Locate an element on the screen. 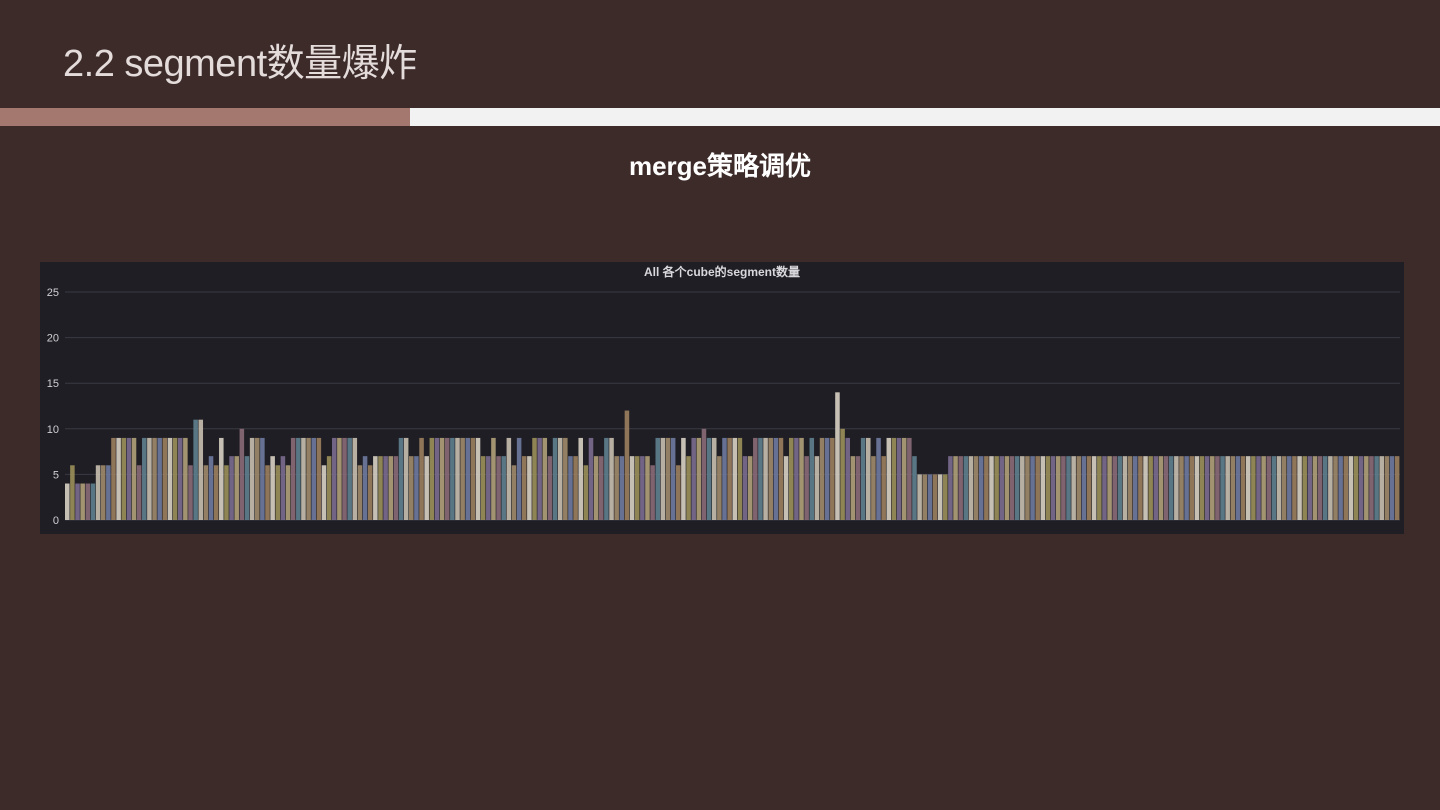 The width and height of the screenshot is (1440, 810). slide-title: 2.2 segment数量爆炸 is located at coordinates (240, 64).